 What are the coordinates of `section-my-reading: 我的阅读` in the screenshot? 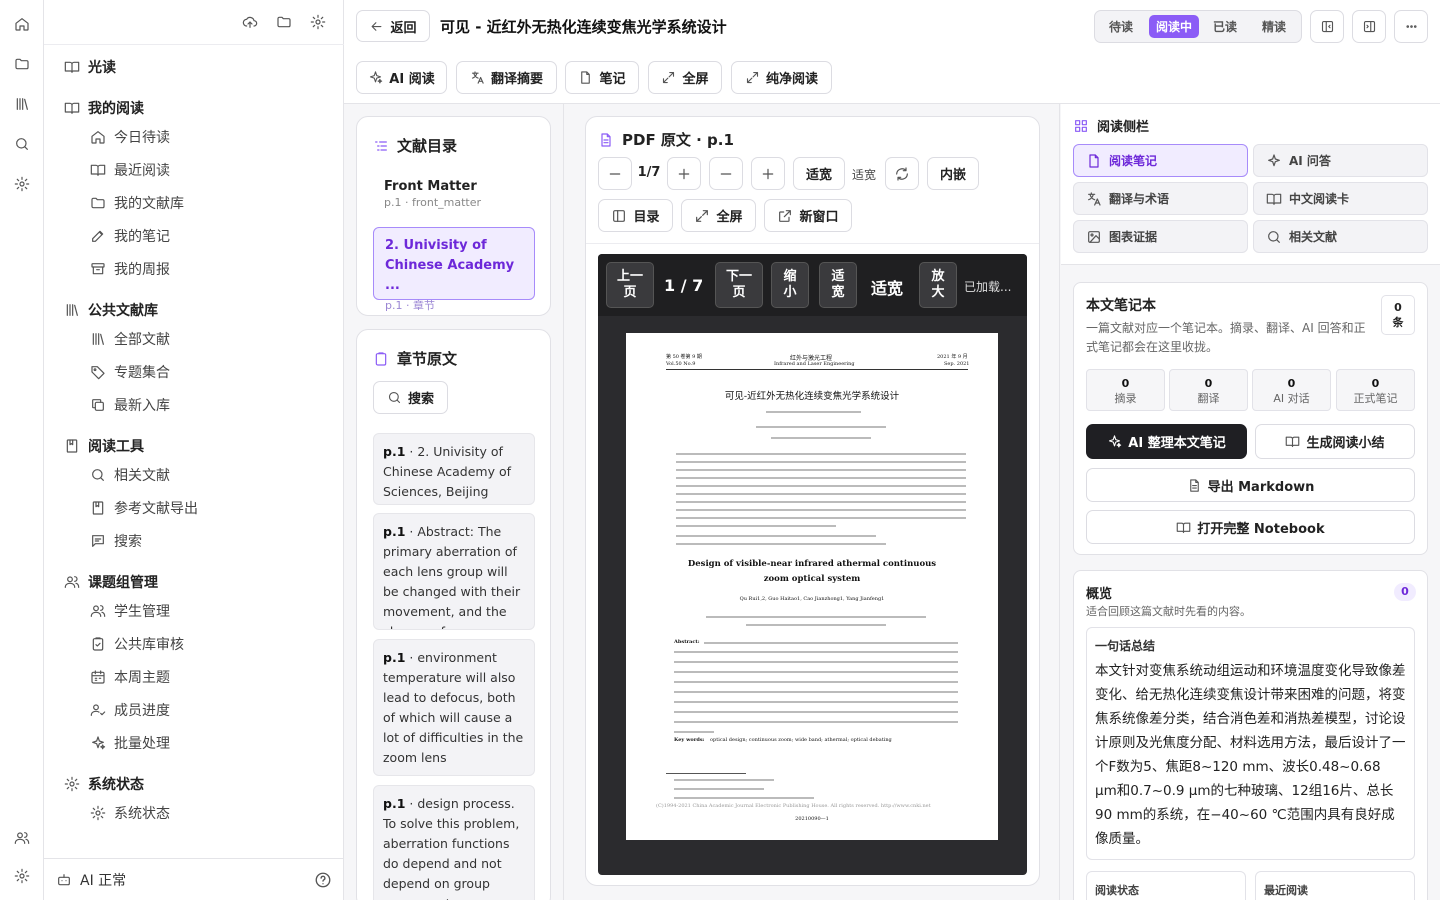 It's located at (104, 108).